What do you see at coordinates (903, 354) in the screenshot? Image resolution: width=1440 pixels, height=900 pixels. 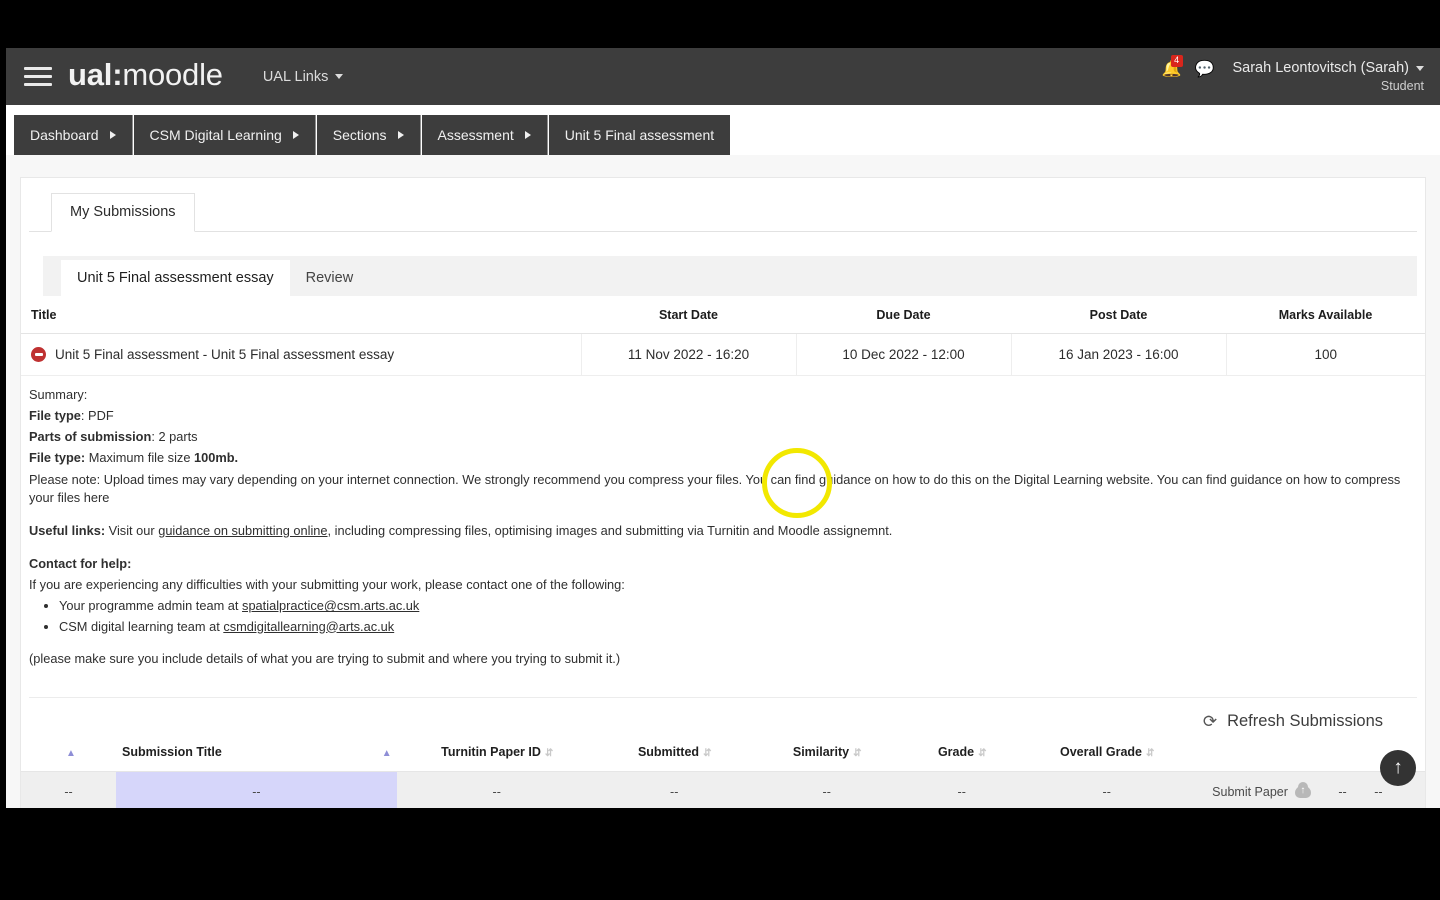 I see `cell-due-date: 10 Dec 2022 - 12:00` at bounding box center [903, 354].